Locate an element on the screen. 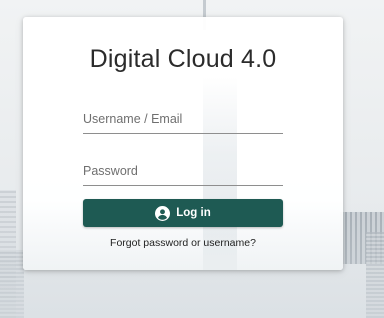 This screenshot has width=384, height=318. username-field is located at coordinates (183, 119).